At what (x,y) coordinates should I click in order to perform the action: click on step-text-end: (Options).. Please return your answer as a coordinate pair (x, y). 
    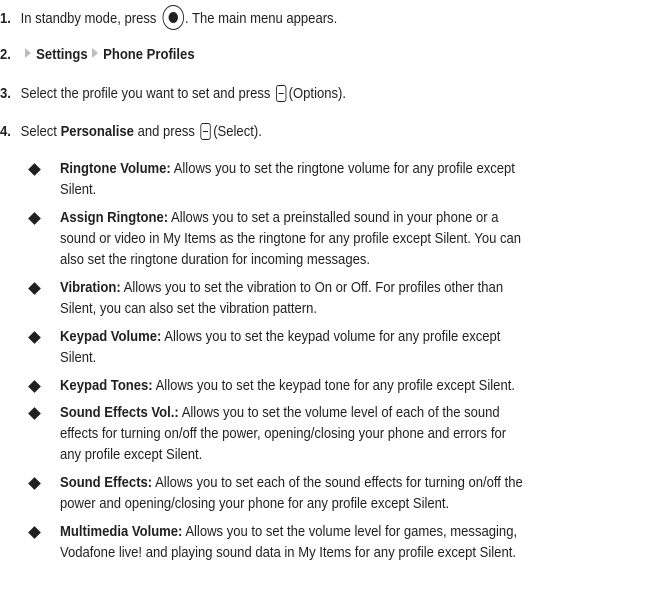
    Looking at the image, I should click on (317, 93).